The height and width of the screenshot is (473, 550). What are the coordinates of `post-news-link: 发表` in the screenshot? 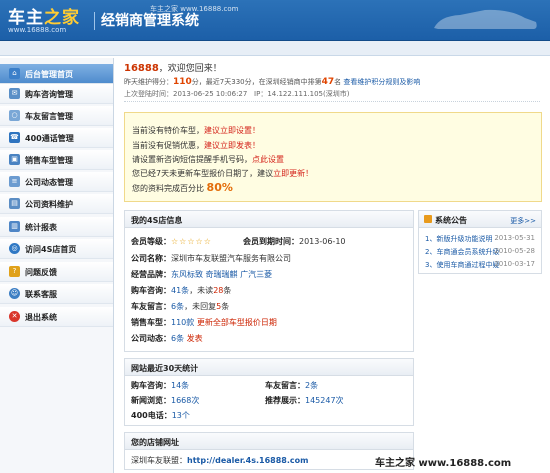 It's located at (195, 338).